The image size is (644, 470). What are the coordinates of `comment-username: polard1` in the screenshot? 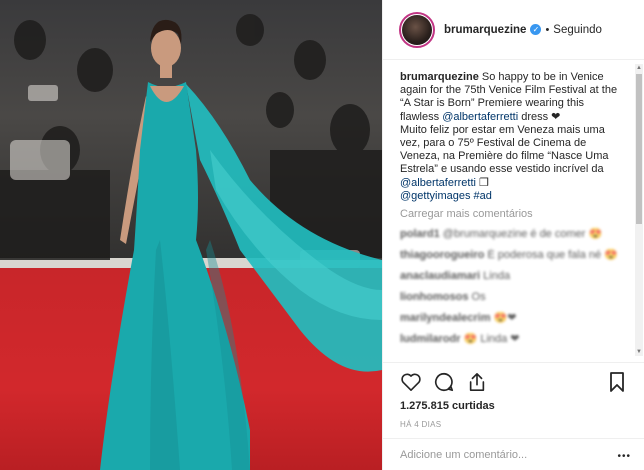 It's located at (420, 234).